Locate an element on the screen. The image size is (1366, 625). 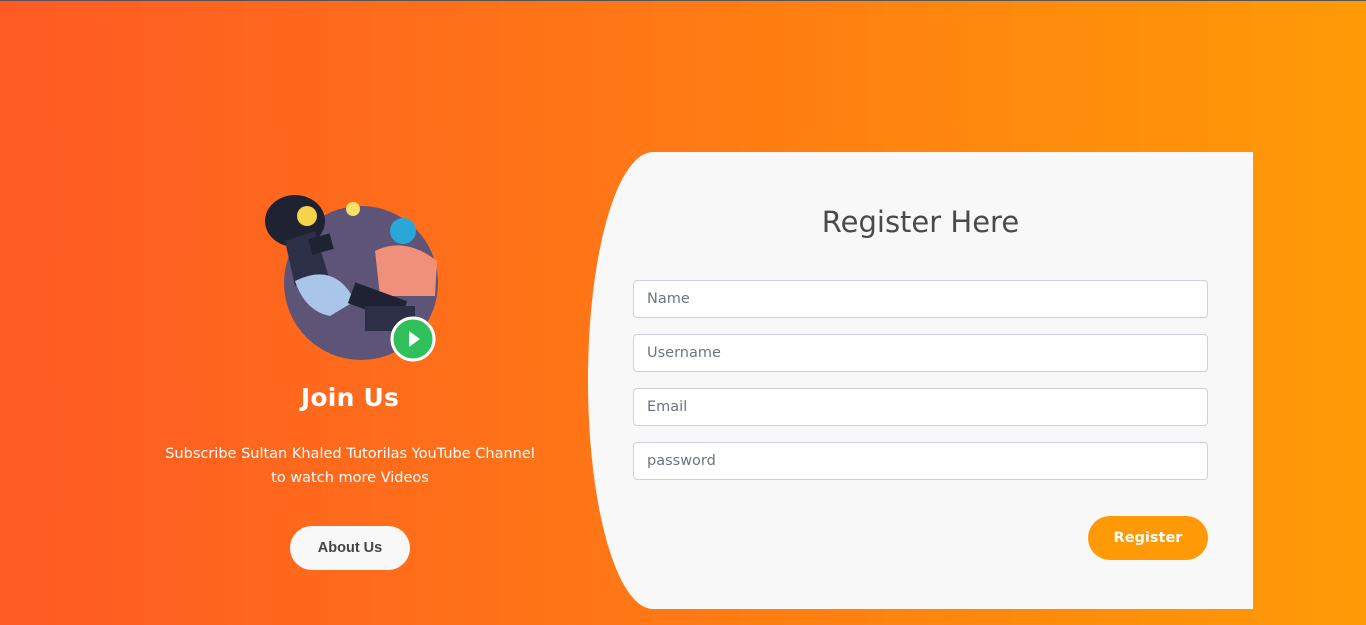
name-input: Name is located at coordinates (920, 299).